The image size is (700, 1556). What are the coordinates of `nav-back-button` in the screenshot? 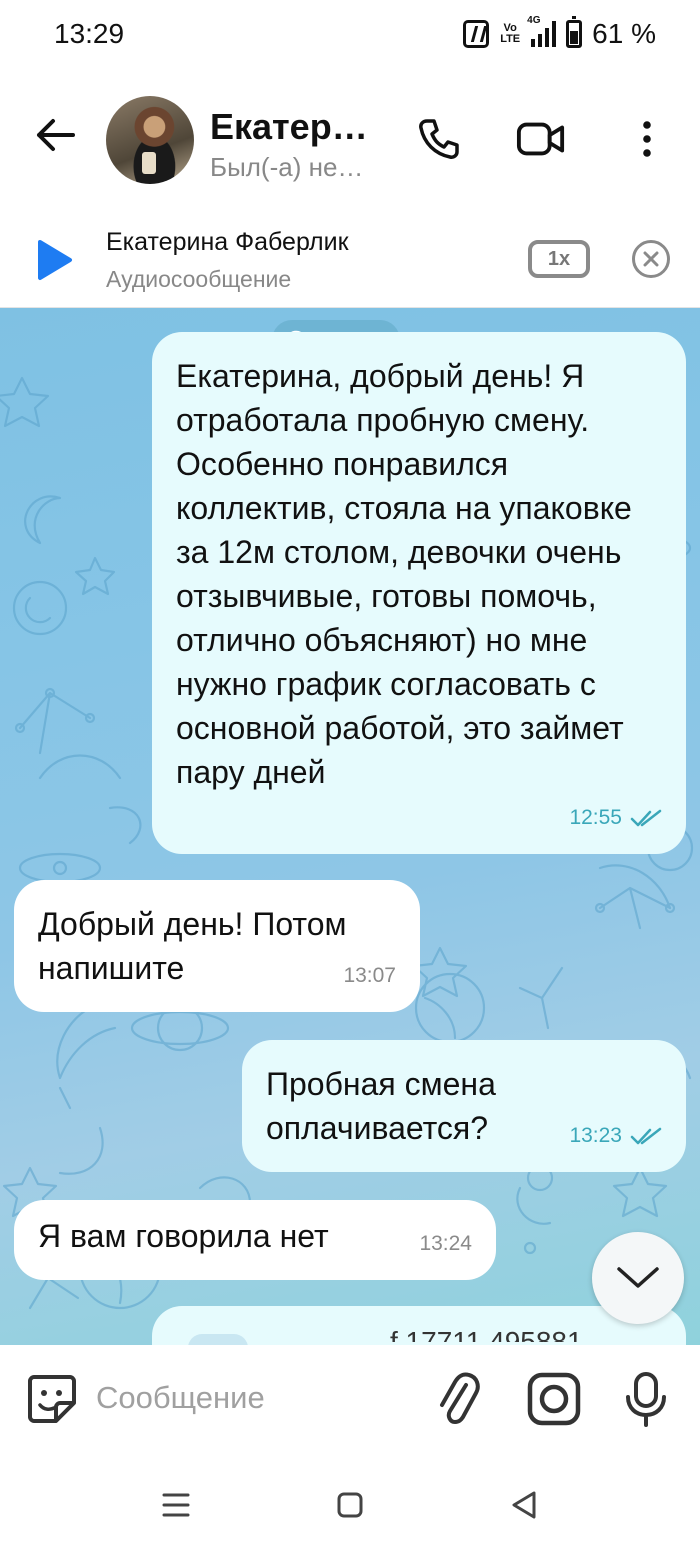 It's located at (524, 1505).